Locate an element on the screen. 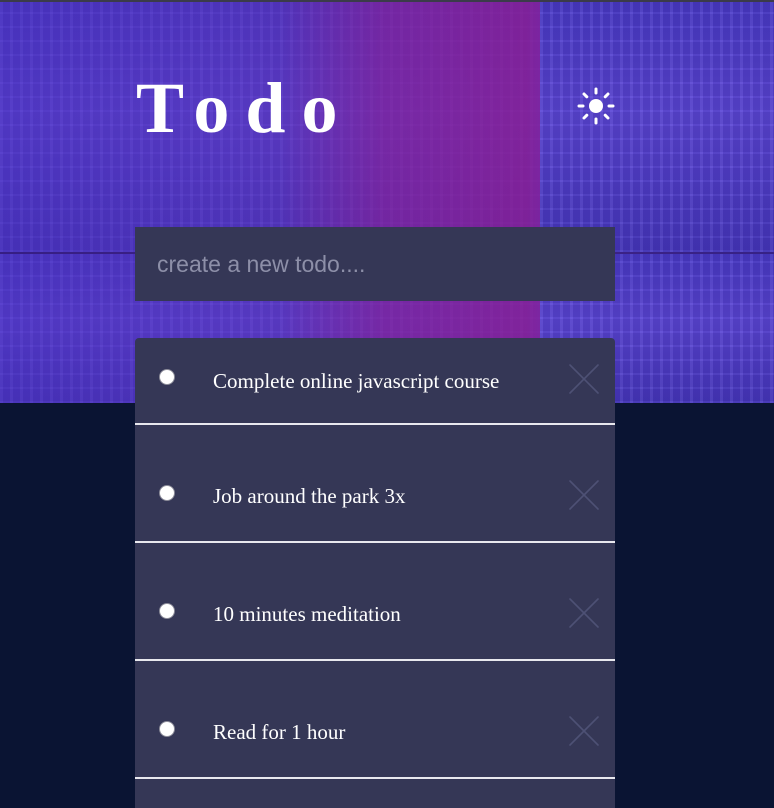 This screenshot has width=774, height=808. background-tile is located at coordinates (657, 127).